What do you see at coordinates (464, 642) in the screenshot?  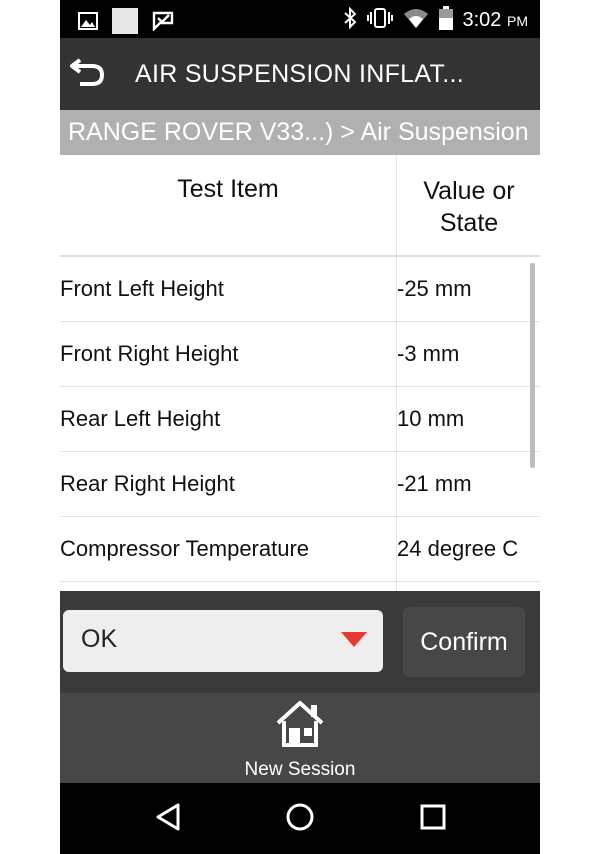 I see `confirm-button: Confirm` at bounding box center [464, 642].